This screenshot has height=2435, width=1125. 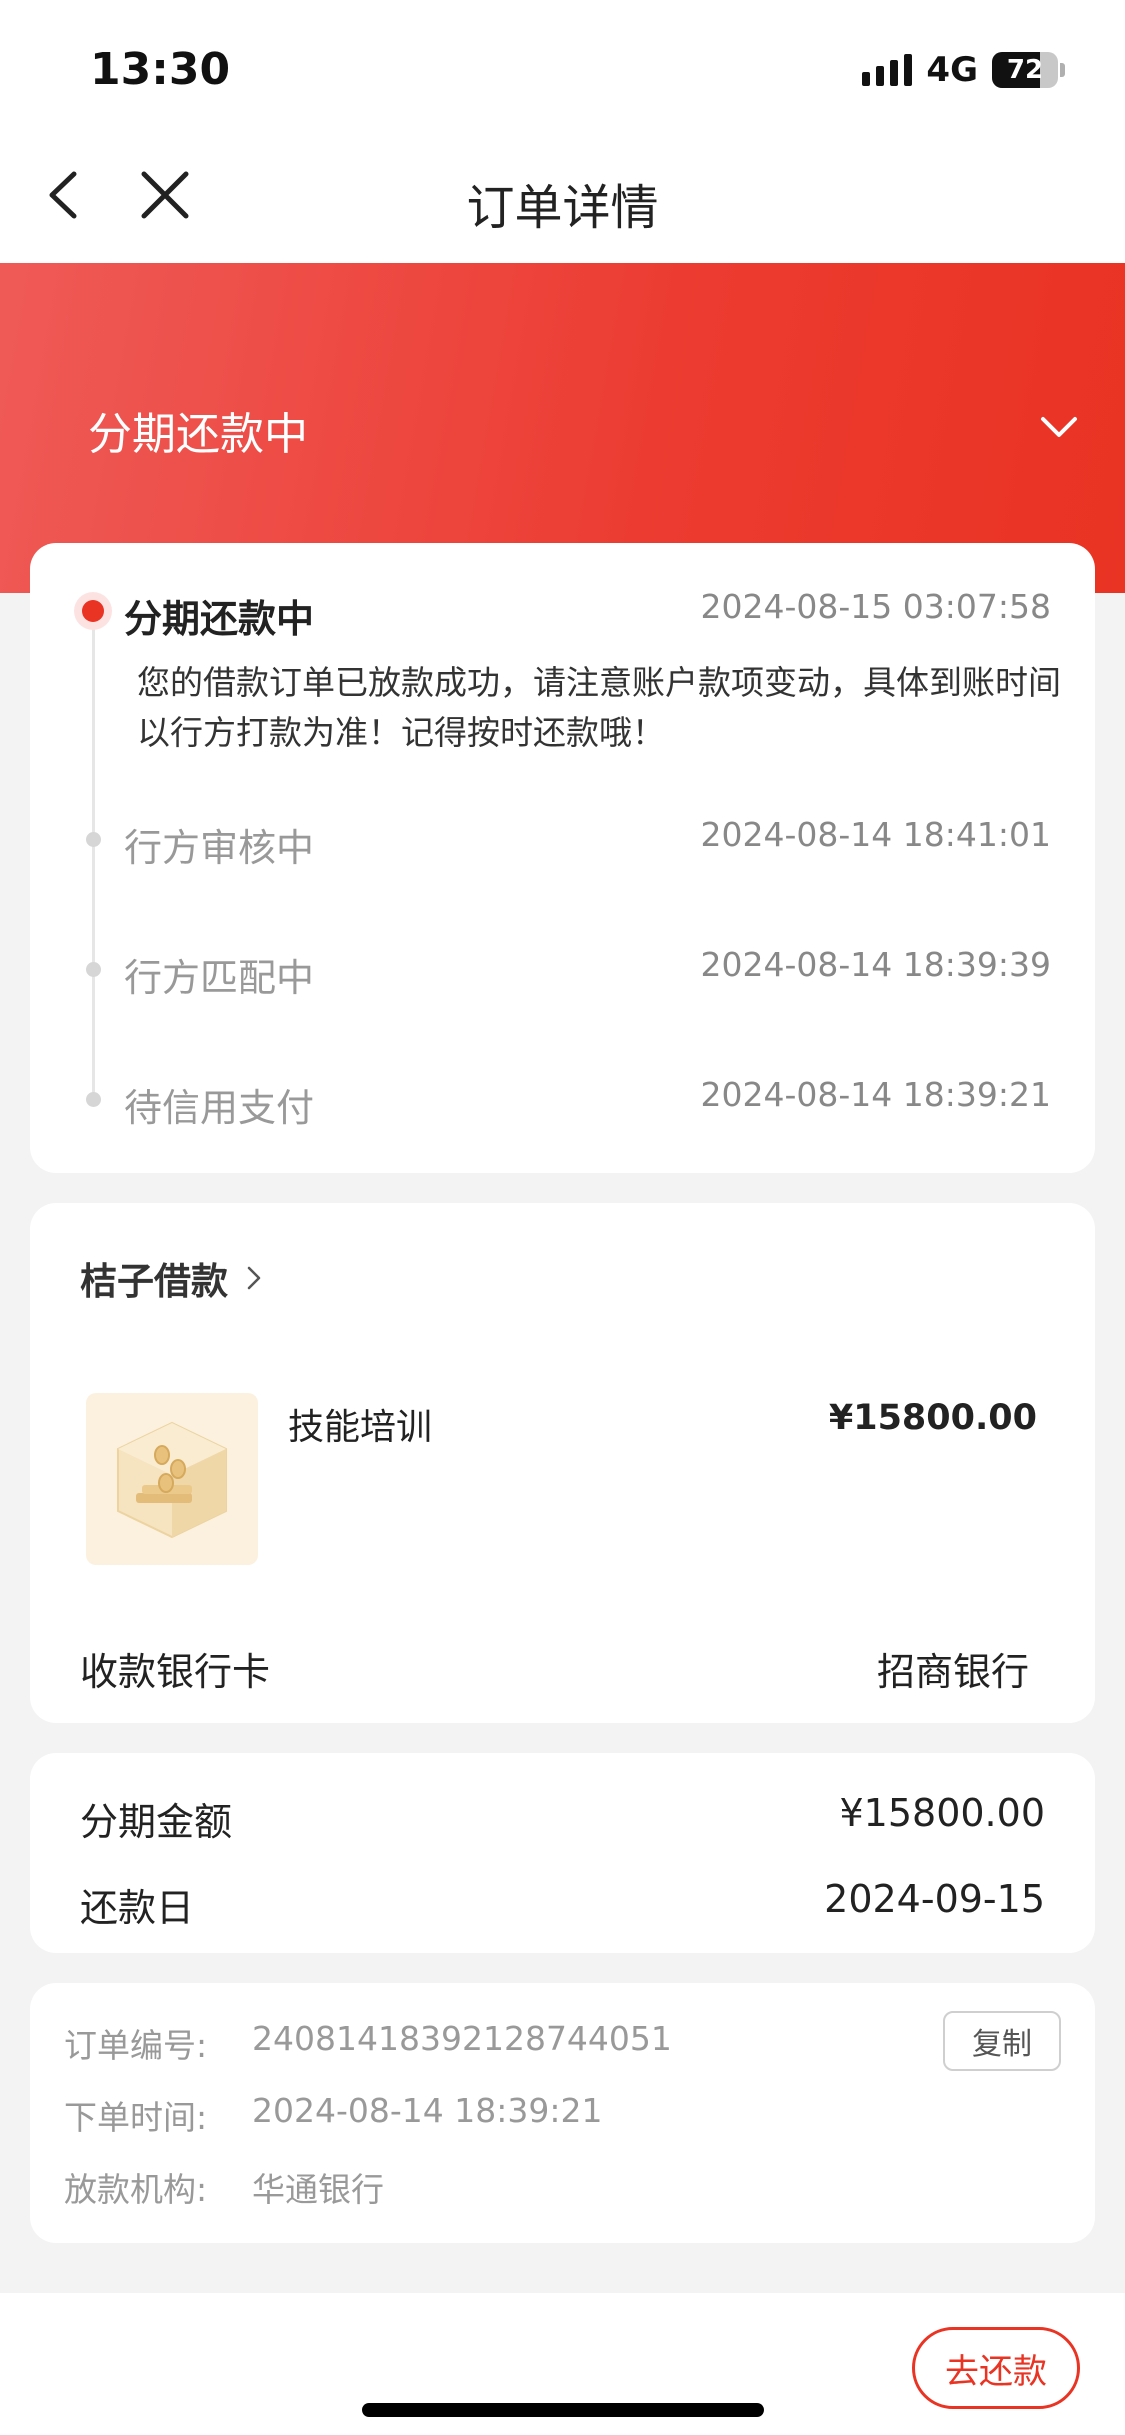 What do you see at coordinates (198, 434) in the screenshot?
I see `banner-status: 分期还款中` at bounding box center [198, 434].